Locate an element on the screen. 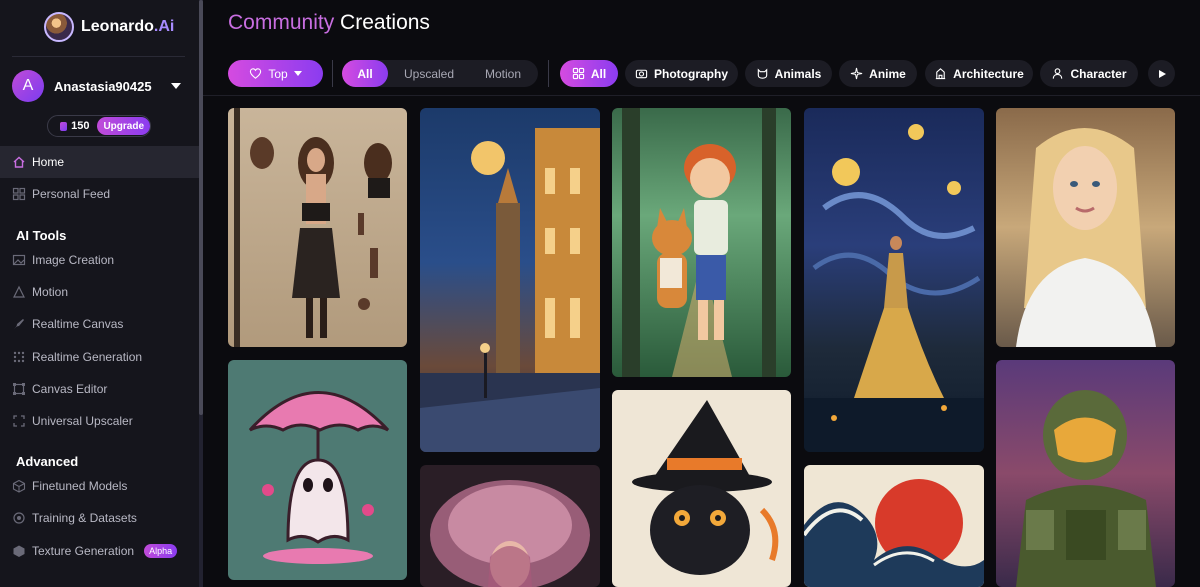  type-filter-upscaled: Upscaled is located at coordinates (429, 73).